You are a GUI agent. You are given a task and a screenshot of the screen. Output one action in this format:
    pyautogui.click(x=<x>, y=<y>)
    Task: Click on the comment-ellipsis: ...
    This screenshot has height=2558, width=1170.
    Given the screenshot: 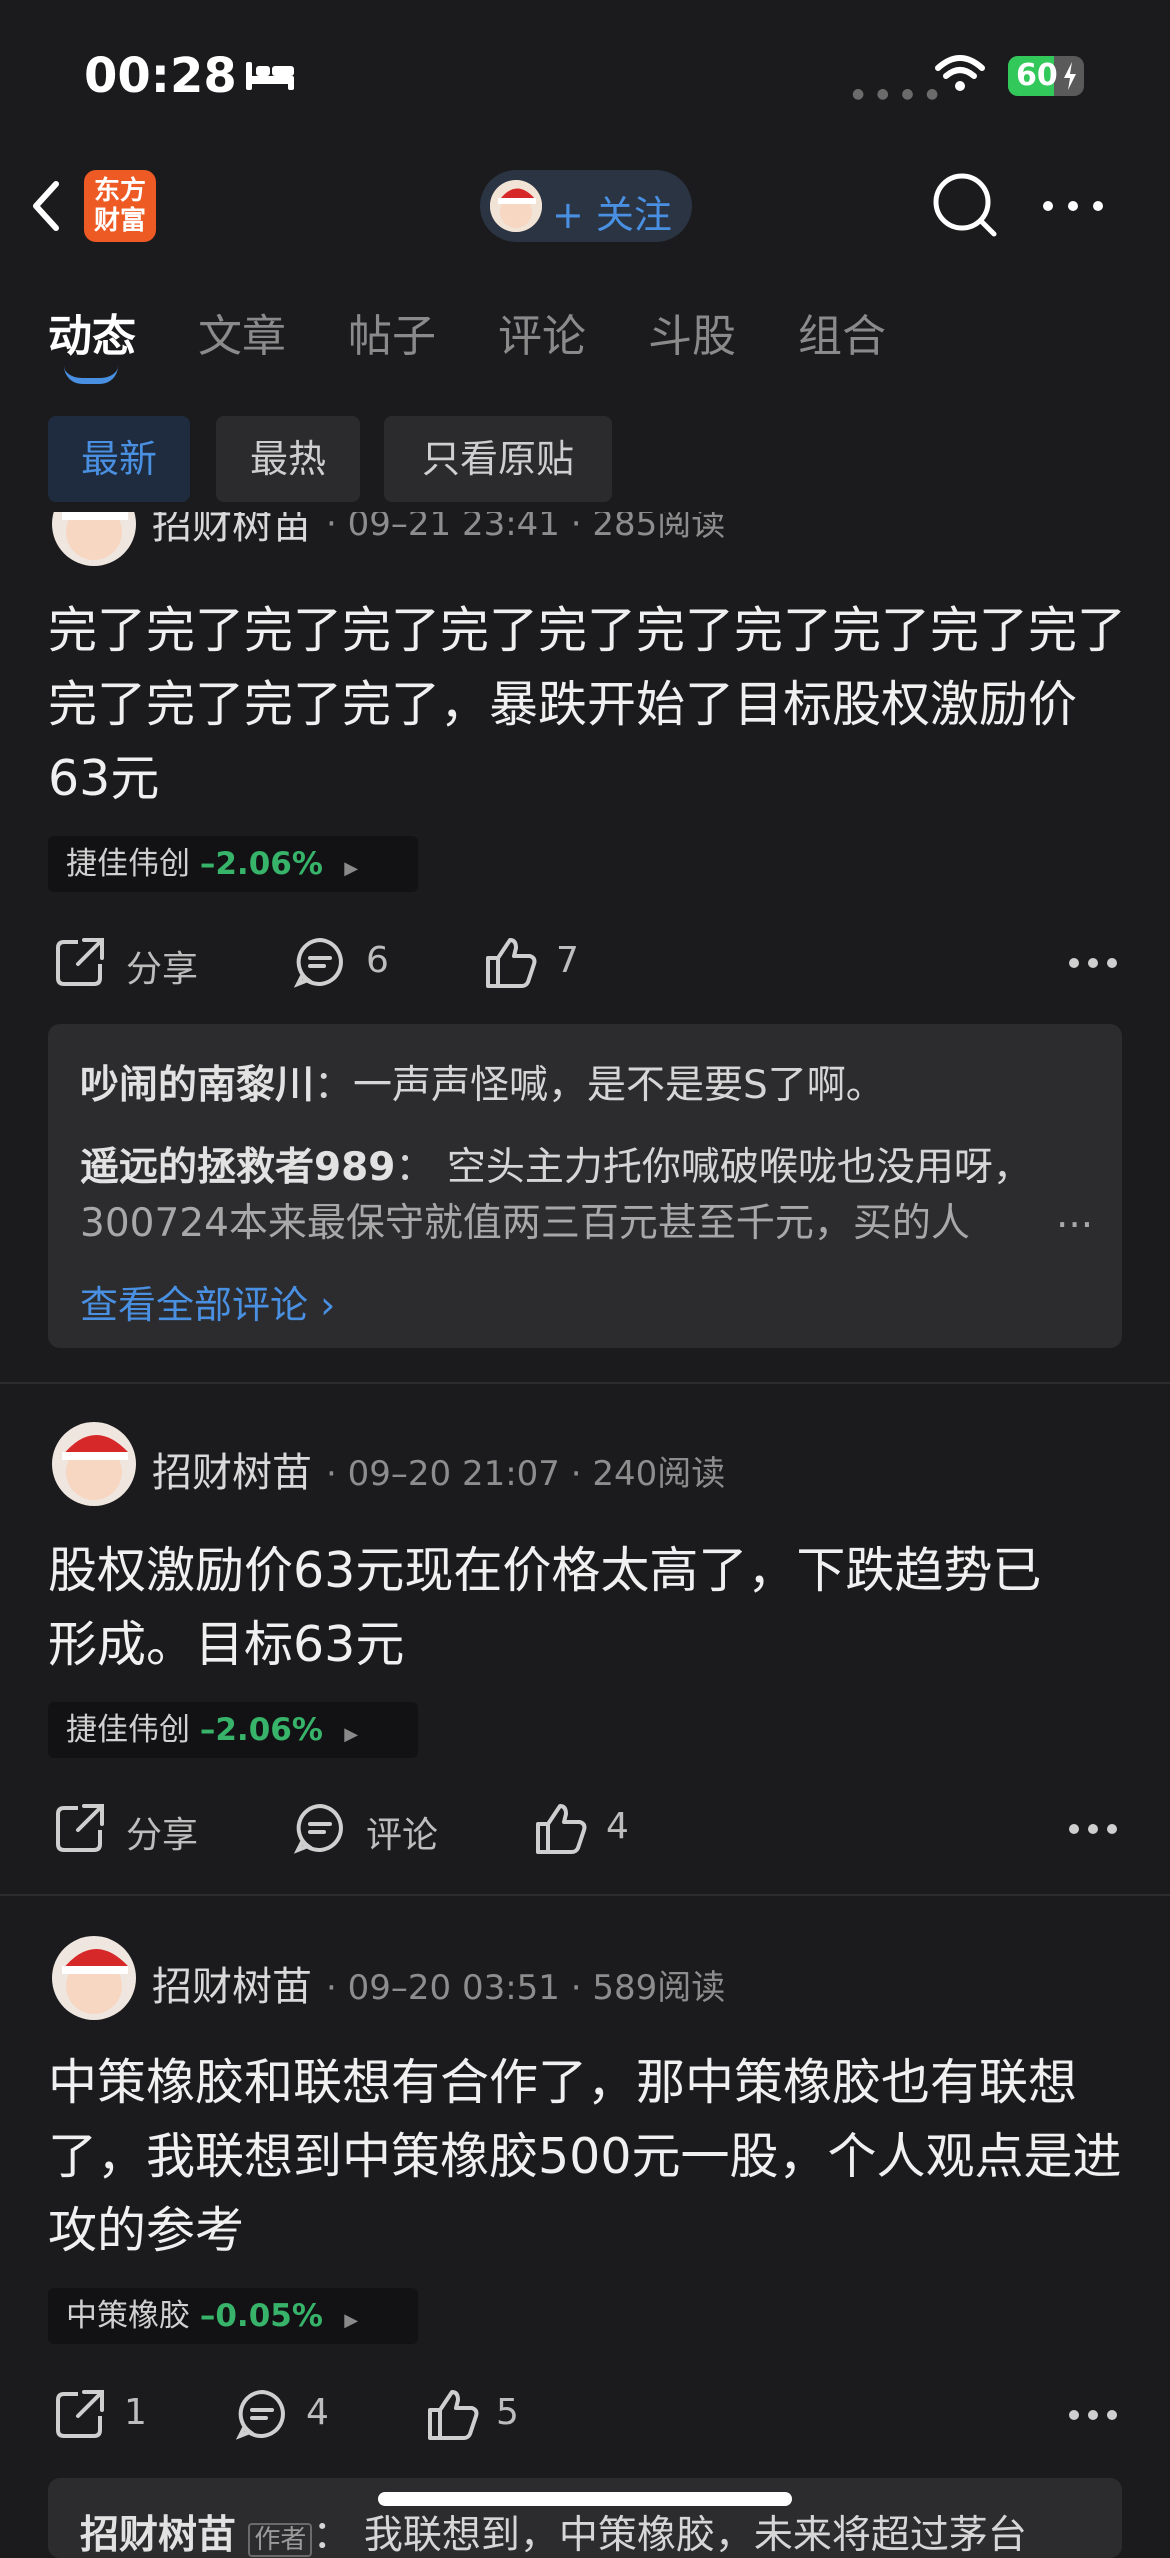 What is the action you would take?
    pyautogui.click(x=1075, y=1214)
    